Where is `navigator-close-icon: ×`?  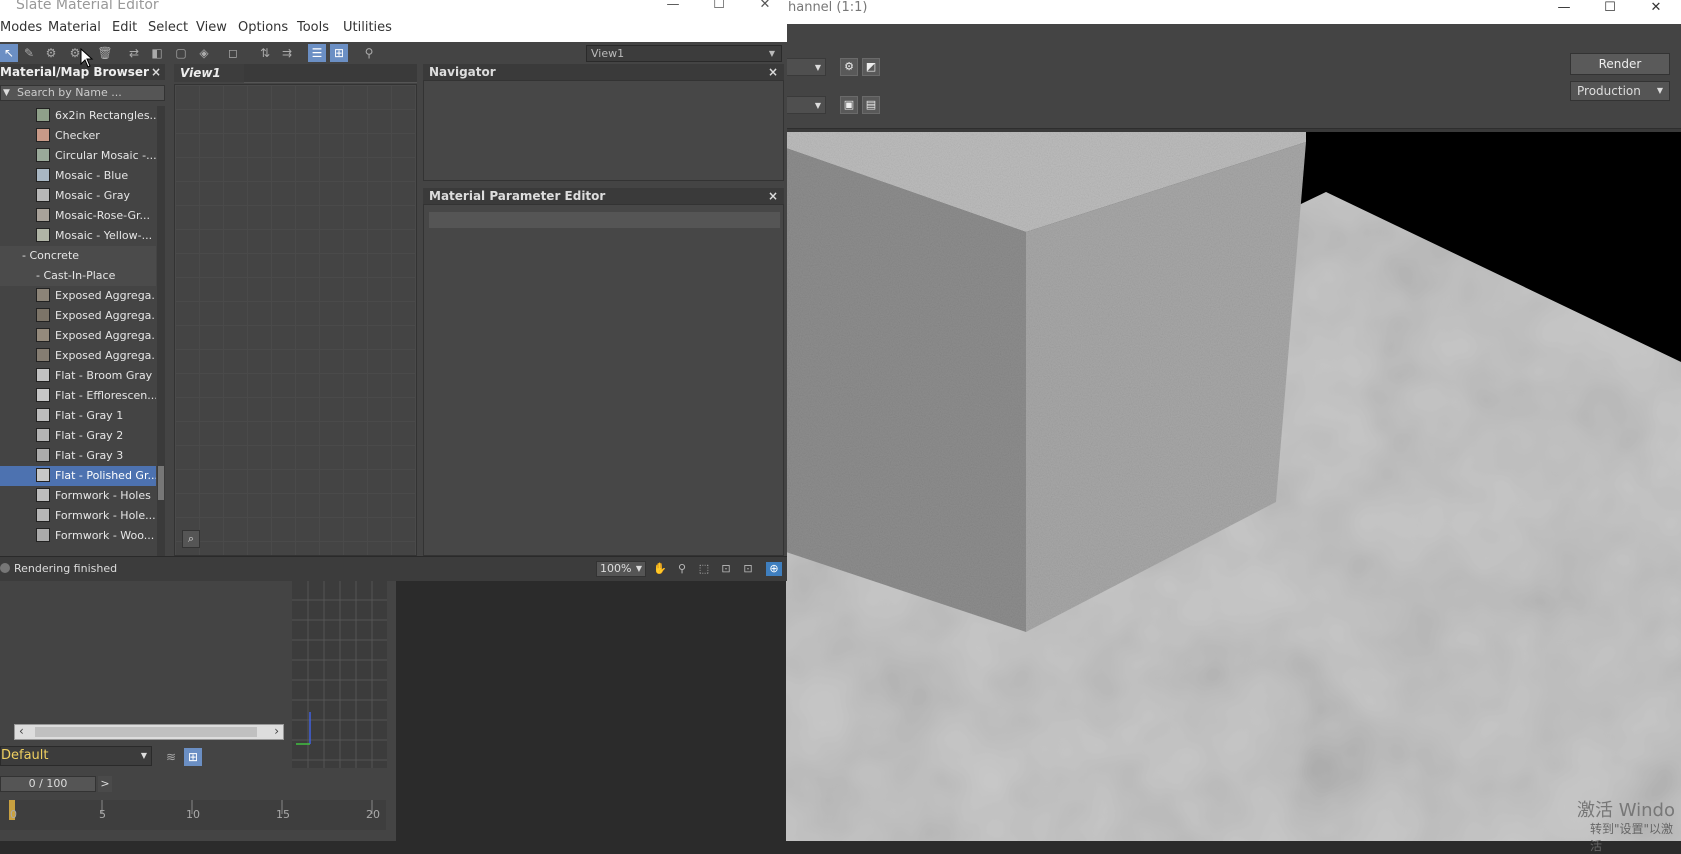 navigator-close-icon: × is located at coordinates (773, 72).